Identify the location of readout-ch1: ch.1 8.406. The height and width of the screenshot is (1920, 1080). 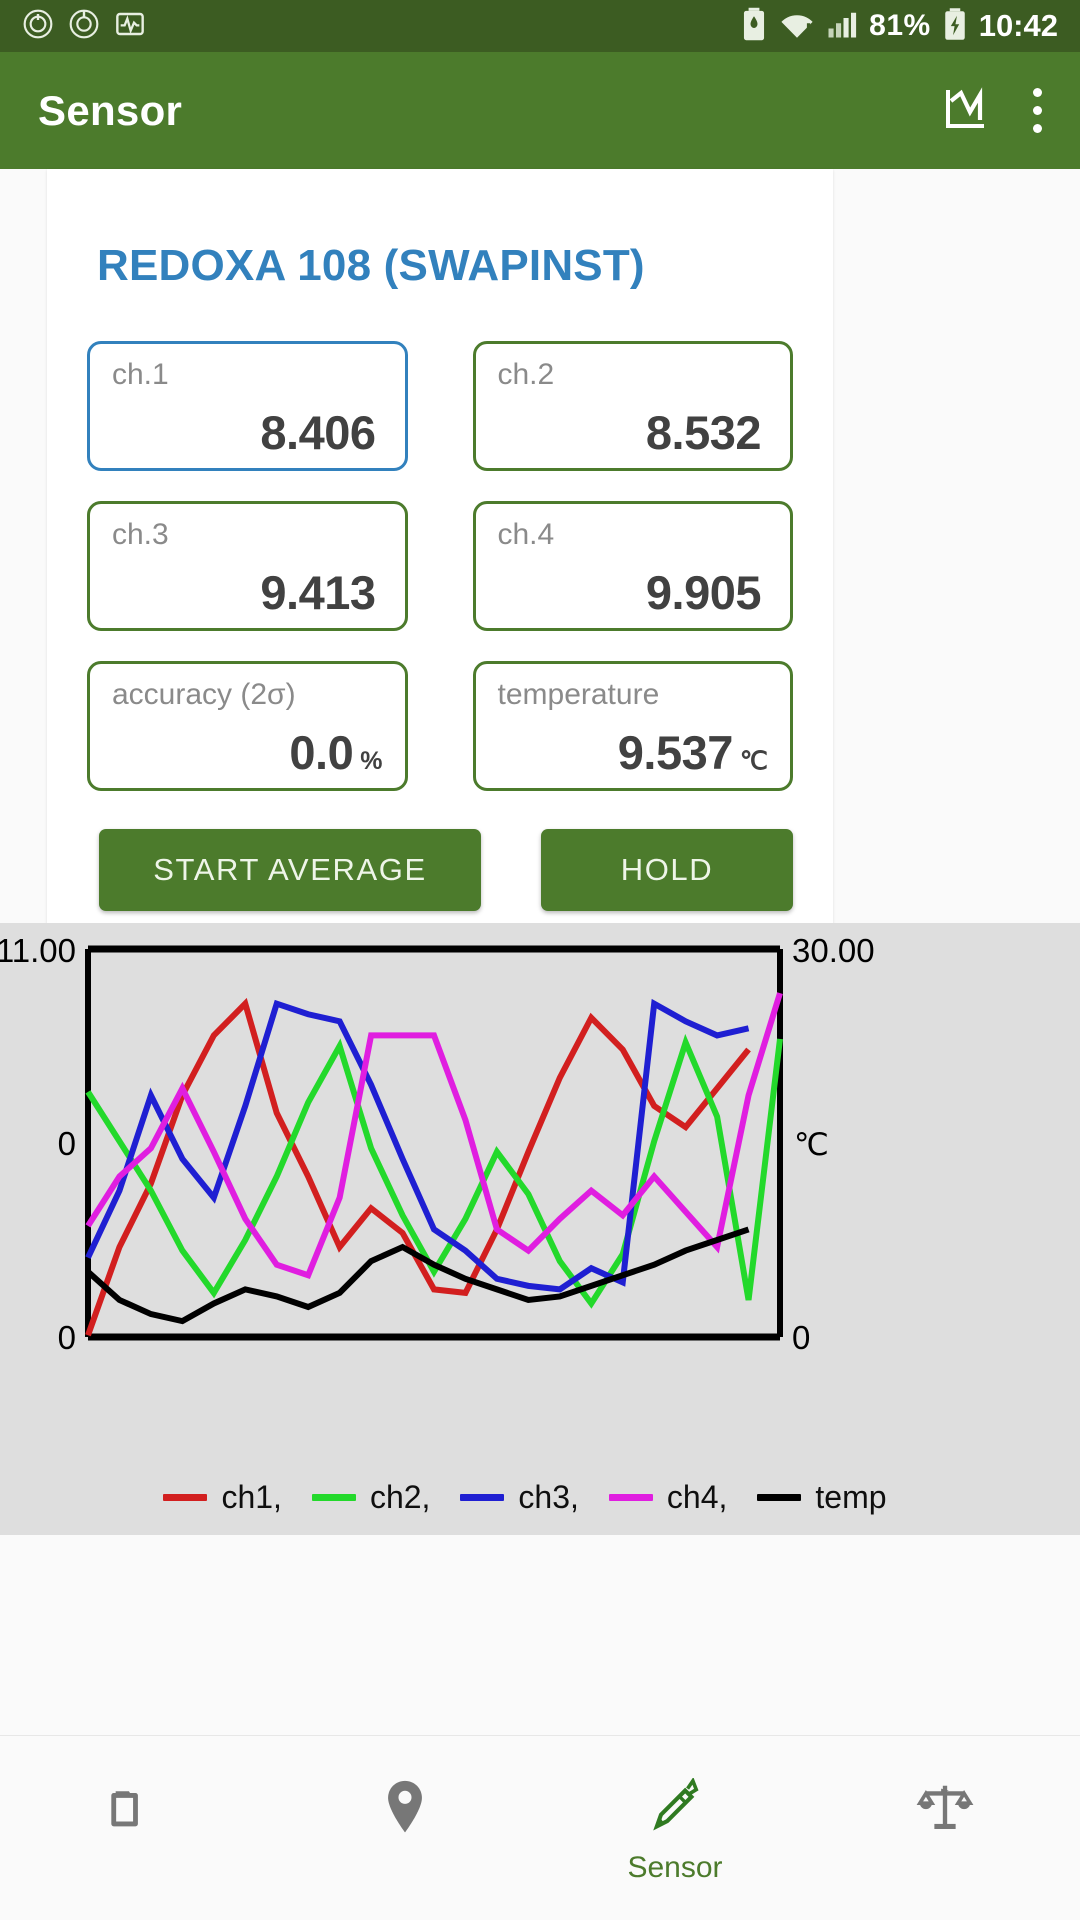
(247, 406).